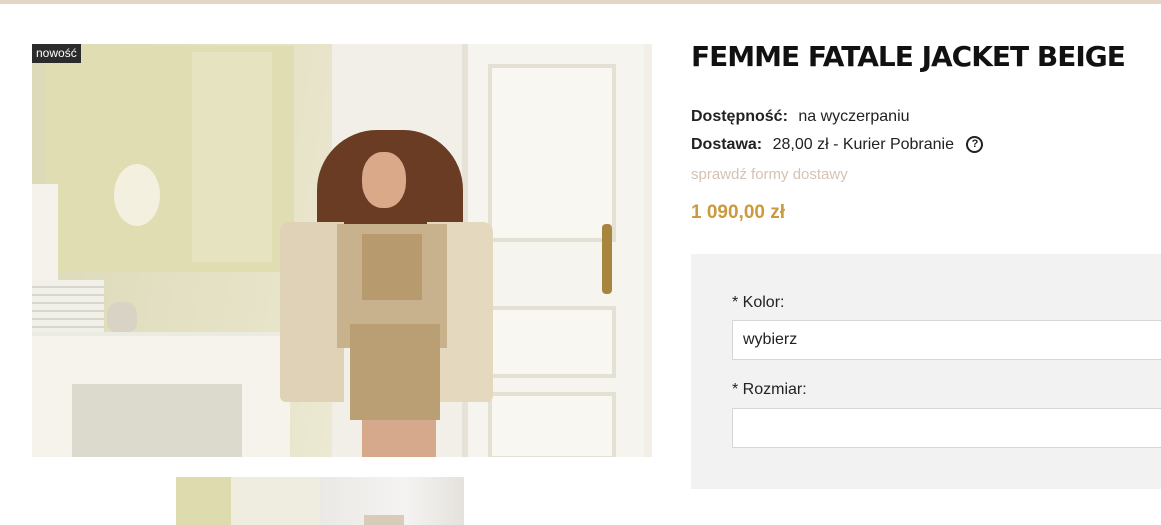 This screenshot has width=1161, height=525. Describe the element at coordinates (552, 153) in the screenshot. I see `photo-door-panel-upper` at that location.